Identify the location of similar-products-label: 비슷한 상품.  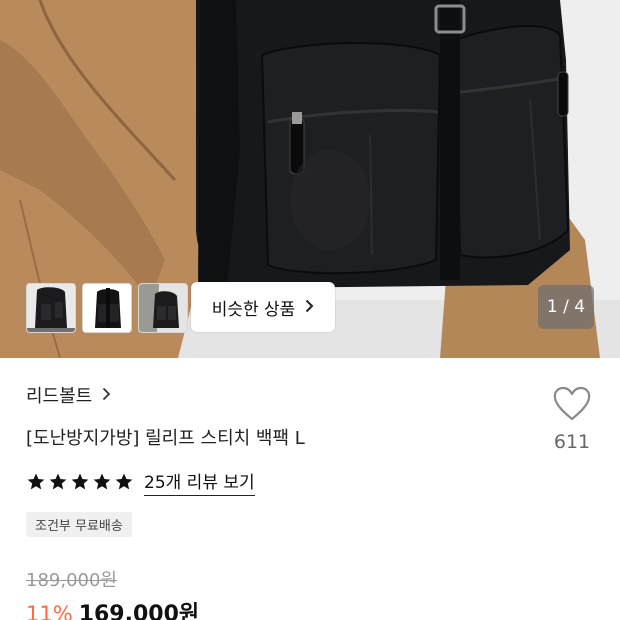
(253, 309).